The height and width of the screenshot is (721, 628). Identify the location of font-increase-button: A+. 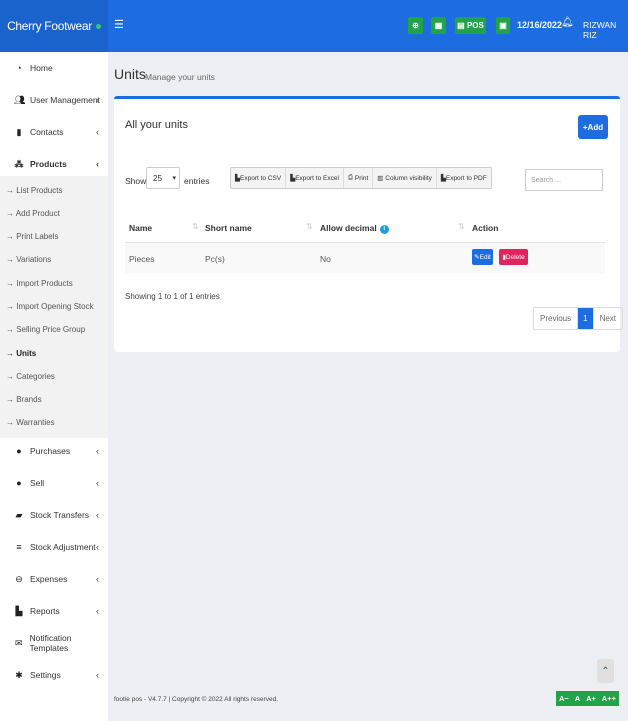
(591, 698).